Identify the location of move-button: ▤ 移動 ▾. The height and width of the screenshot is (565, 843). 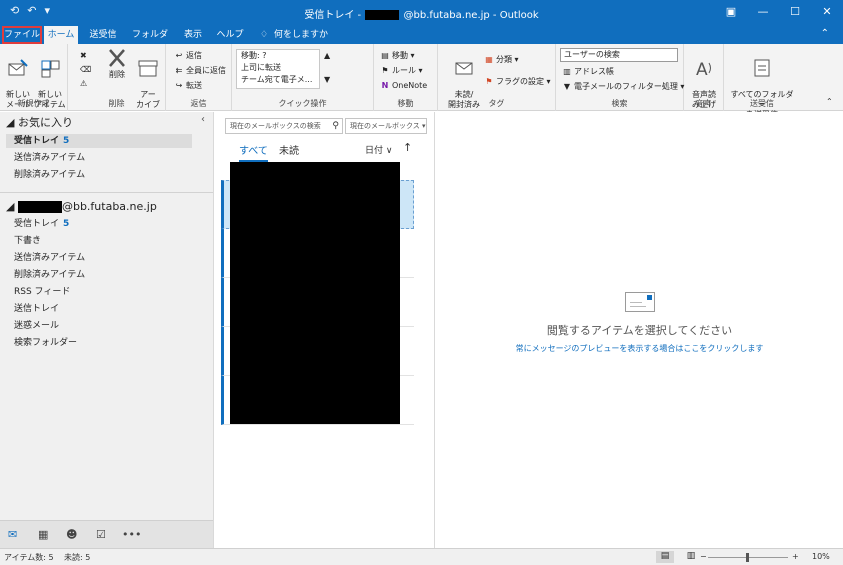
(397, 56).